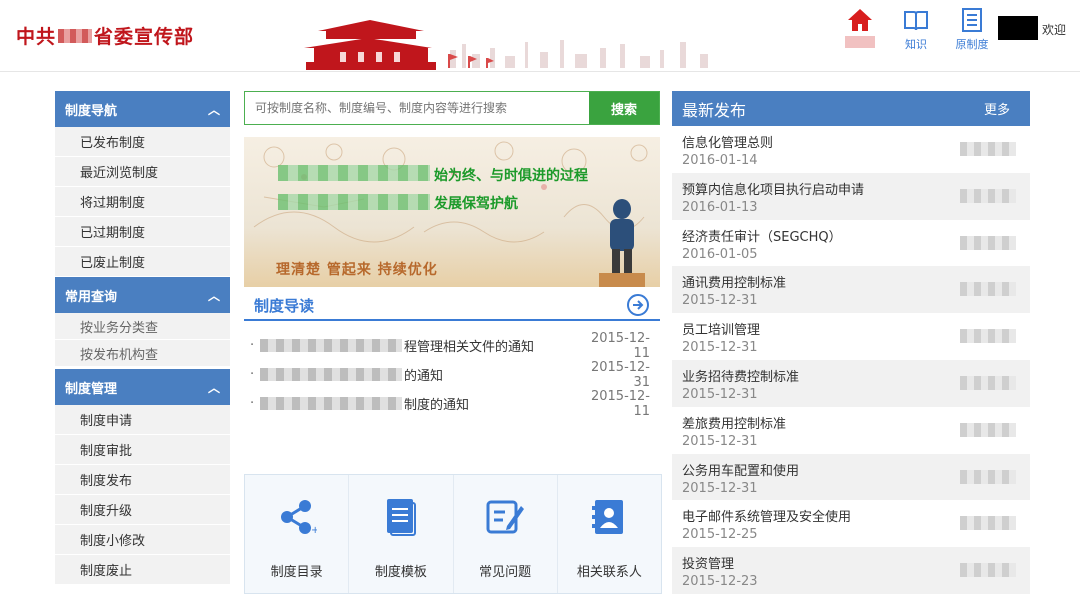 Image resolution: width=1080 pixels, height=600 pixels. I want to click on list-item: · 程管理相关文件的通知 2015-12-11, so click(452, 345).